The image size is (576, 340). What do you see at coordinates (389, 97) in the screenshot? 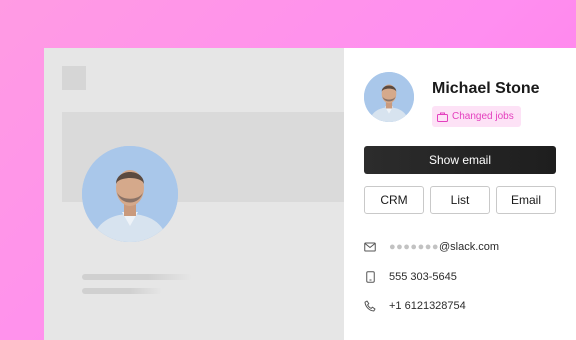
I see `avatar` at bounding box center [389, 97].